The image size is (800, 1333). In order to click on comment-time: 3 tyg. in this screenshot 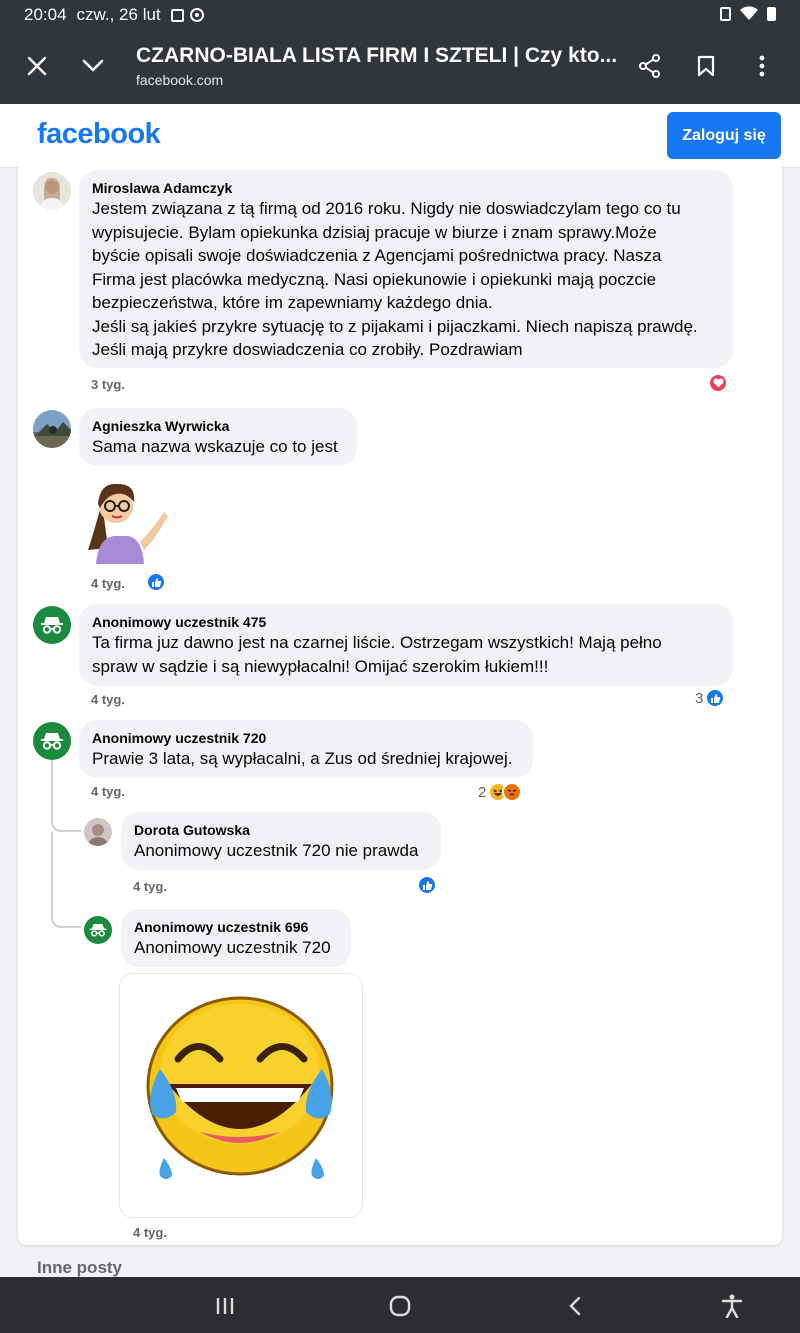, I will do `click(108, 384)`.